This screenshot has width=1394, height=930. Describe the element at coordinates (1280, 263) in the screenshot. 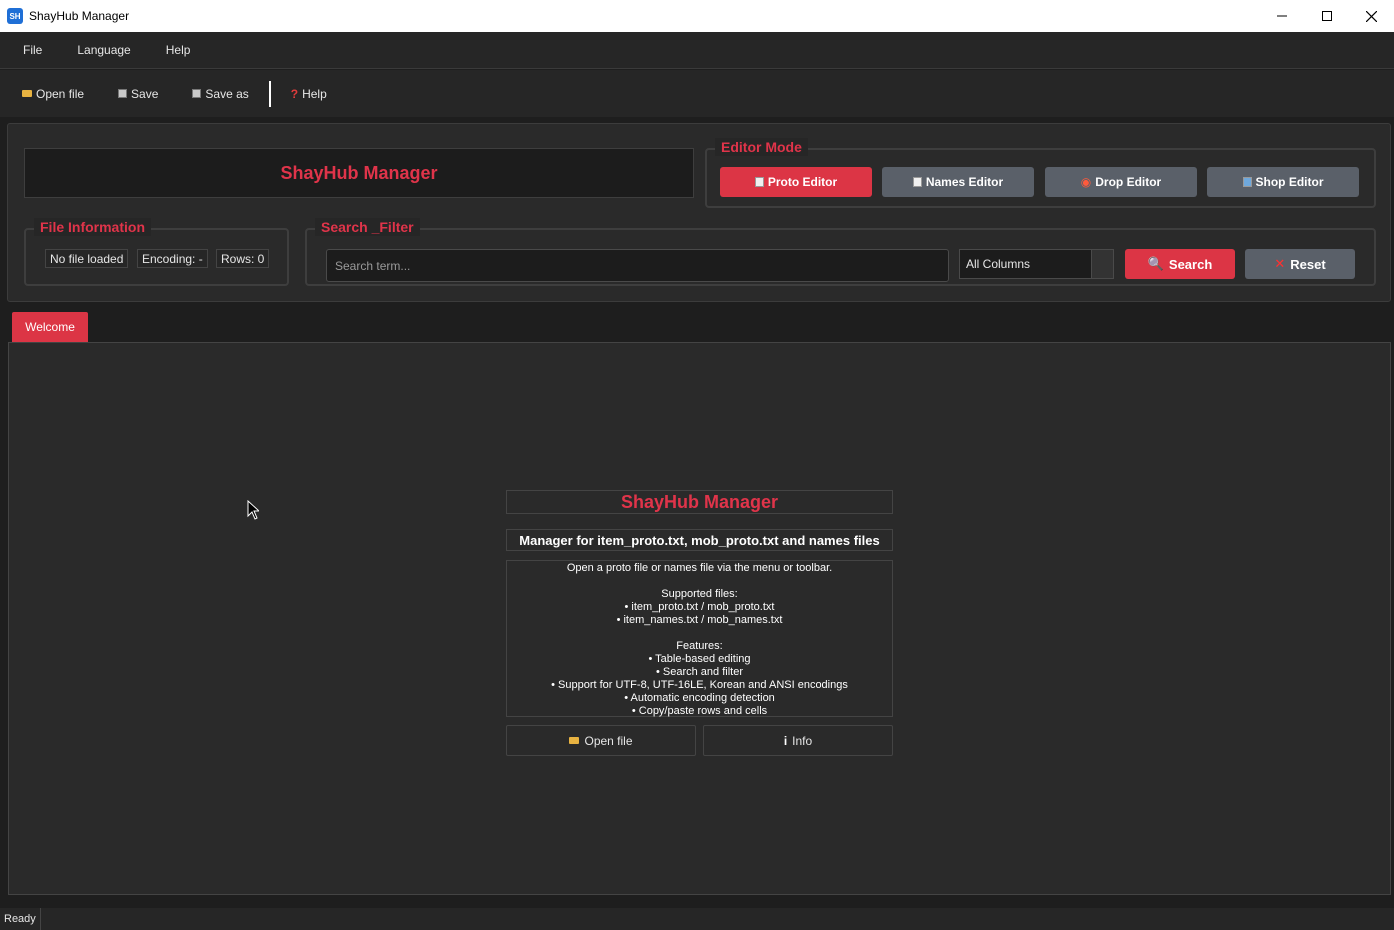

I see `reset-x-icon: ✕` at that location.